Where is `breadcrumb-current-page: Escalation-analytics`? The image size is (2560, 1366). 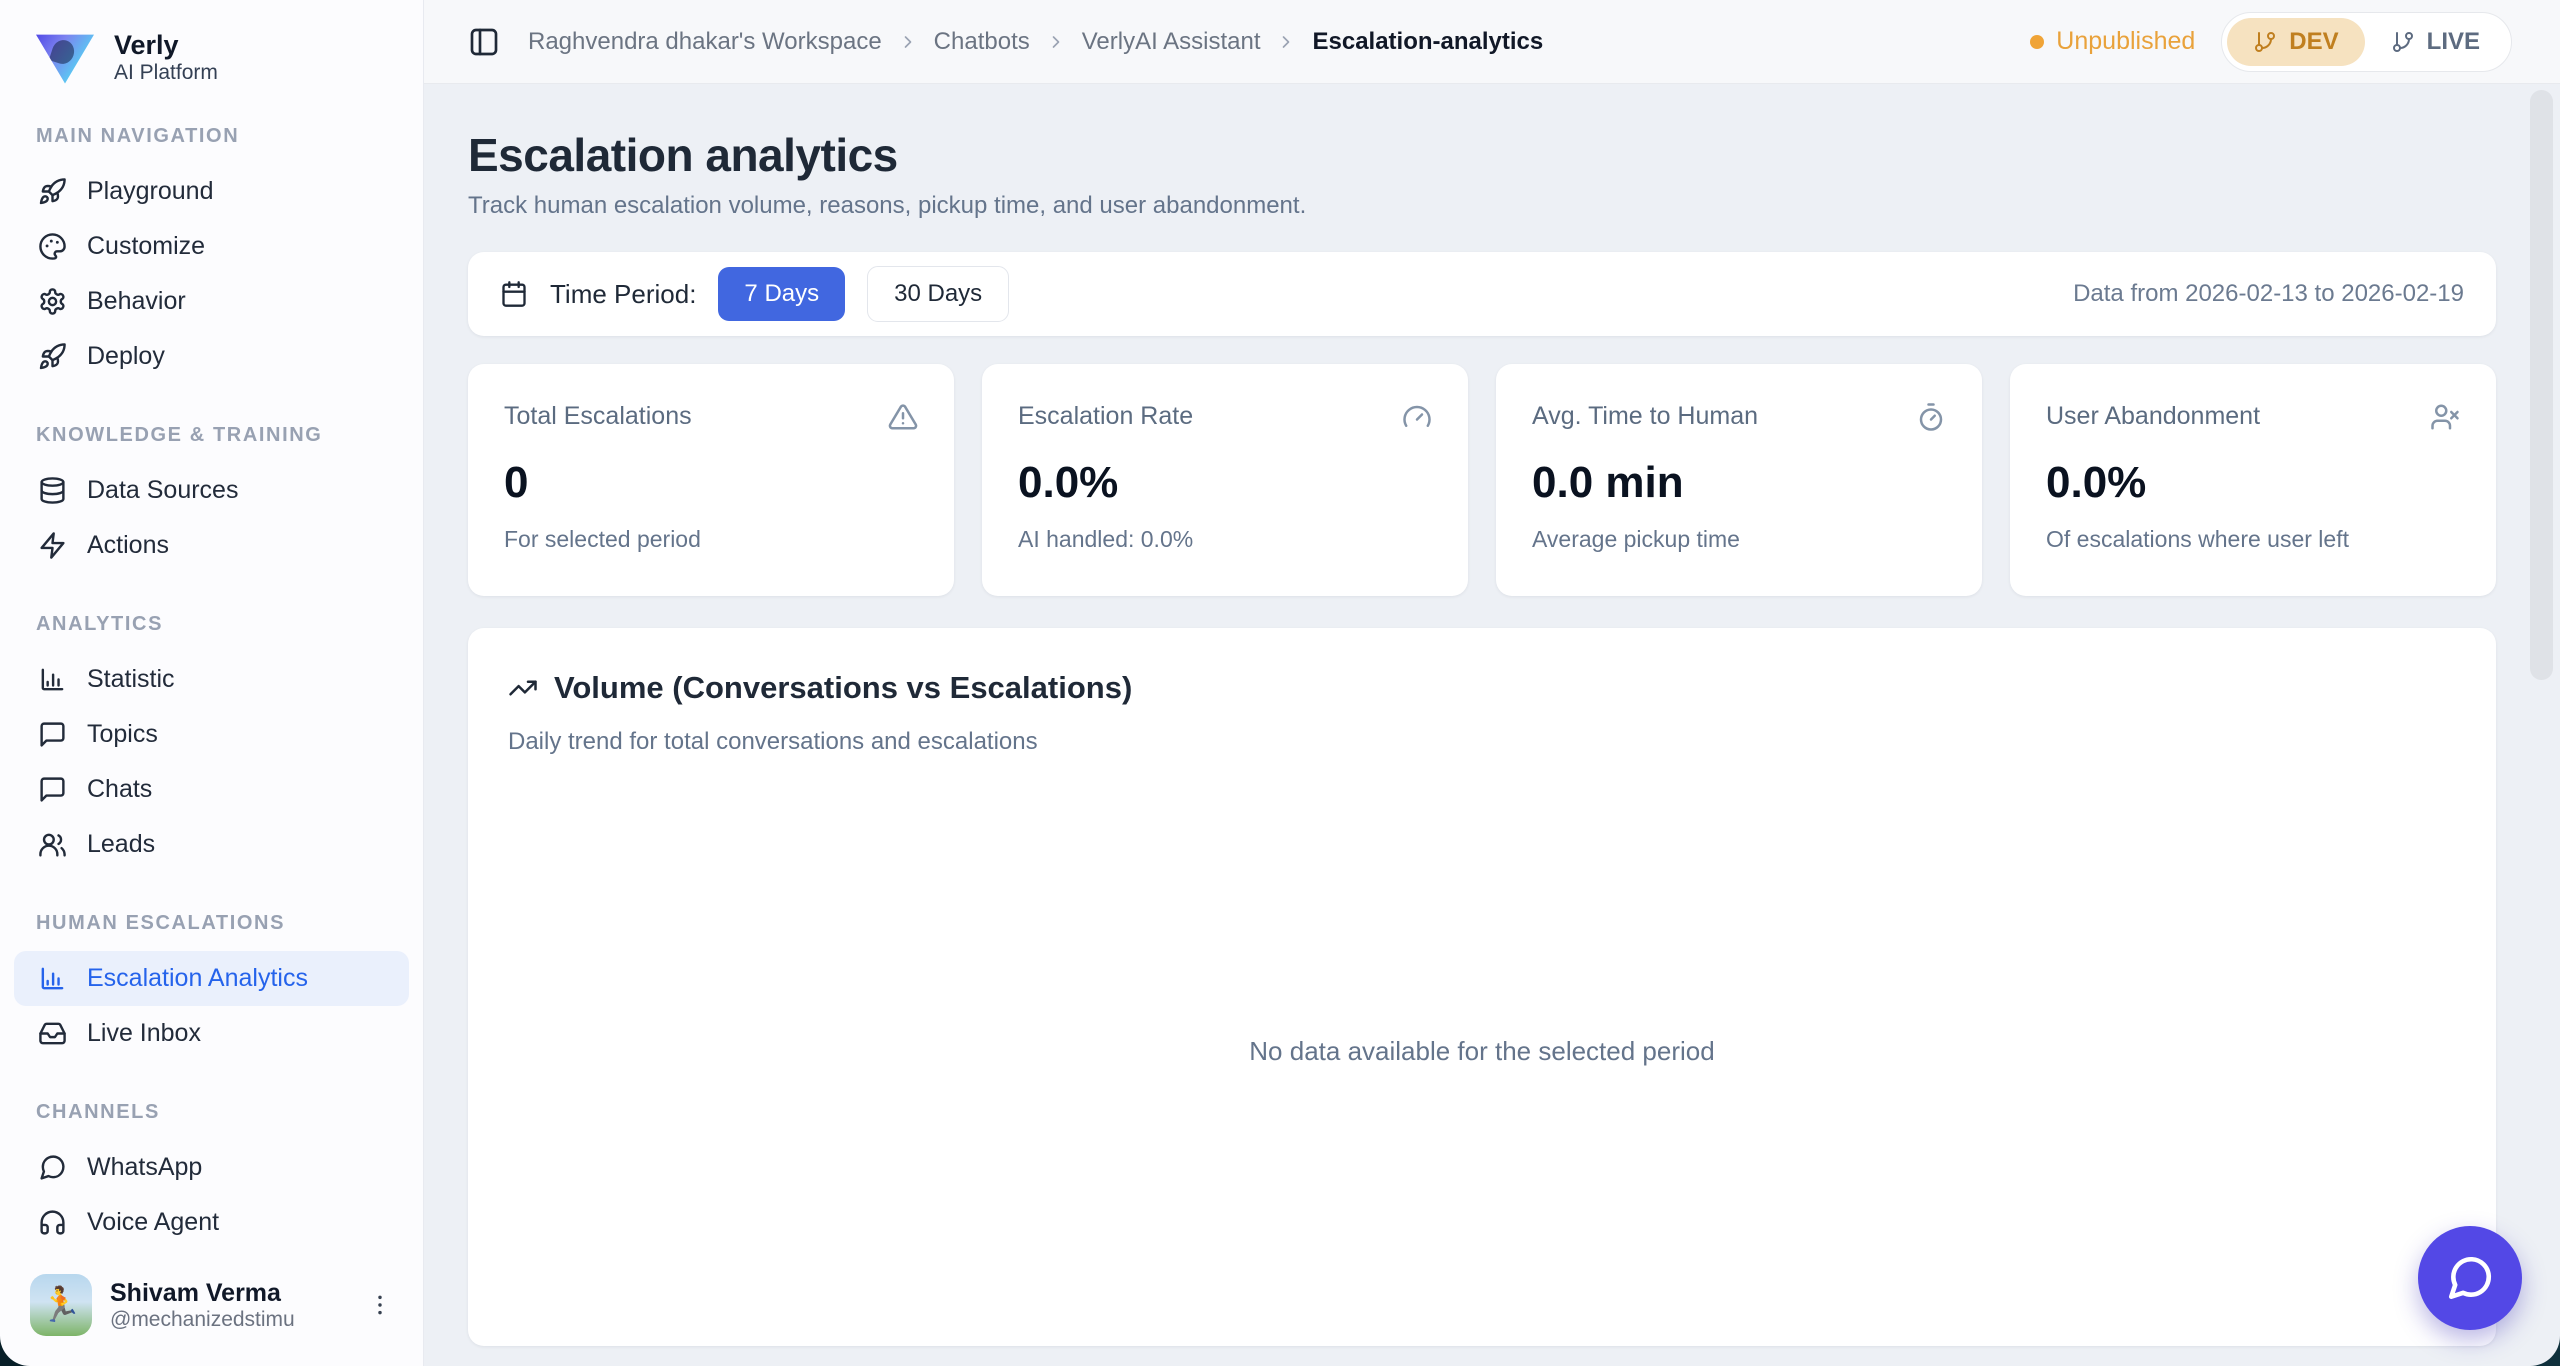 breadcrumb-current-page: Escalation-analytics is located at coordinates (1428, 41).